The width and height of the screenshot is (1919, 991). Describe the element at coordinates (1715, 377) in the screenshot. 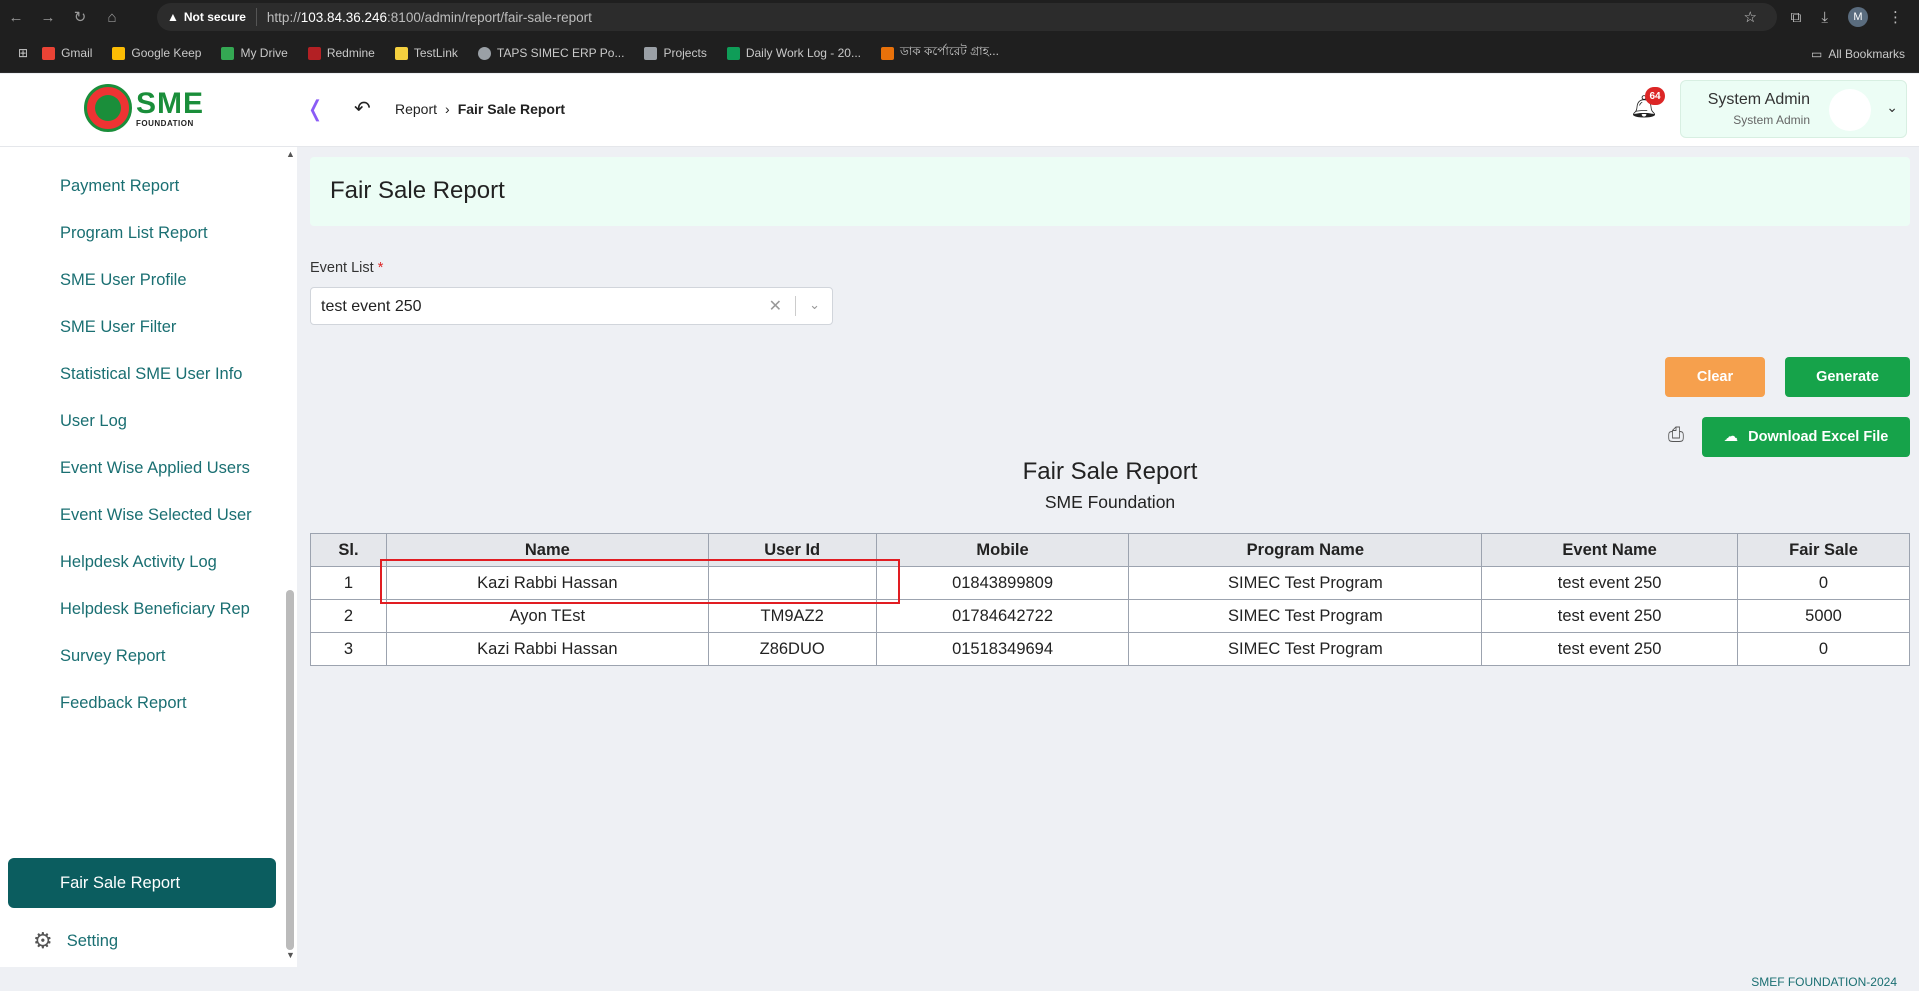

I see `clear-button: Clear` at that location.